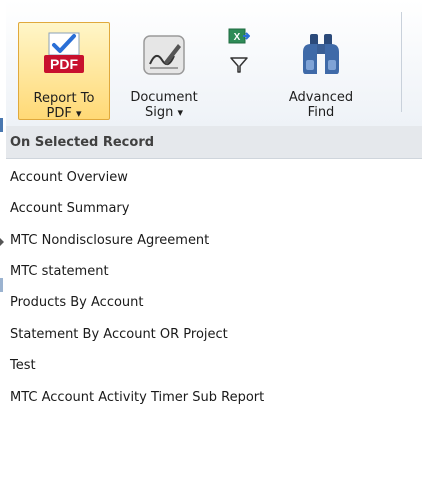  I want to click on menu-item-mtc-nondisclosure-agreement: MTC Nondisclosure Agreement, so click(214, 241).